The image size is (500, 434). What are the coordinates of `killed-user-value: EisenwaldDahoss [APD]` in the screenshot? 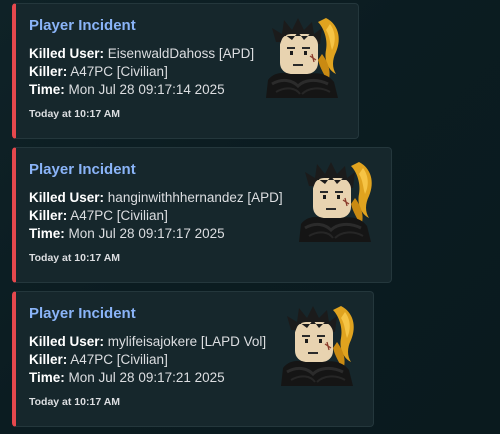 It's located at (181, 53).